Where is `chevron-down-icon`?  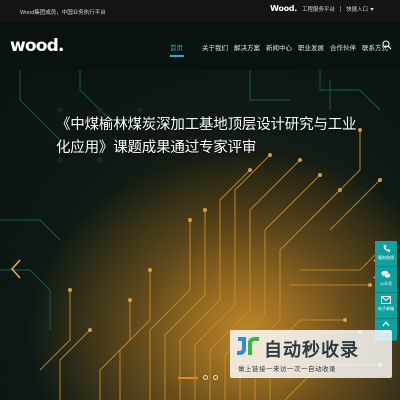 chevron-down-icon is located at coordinates (372, 9).